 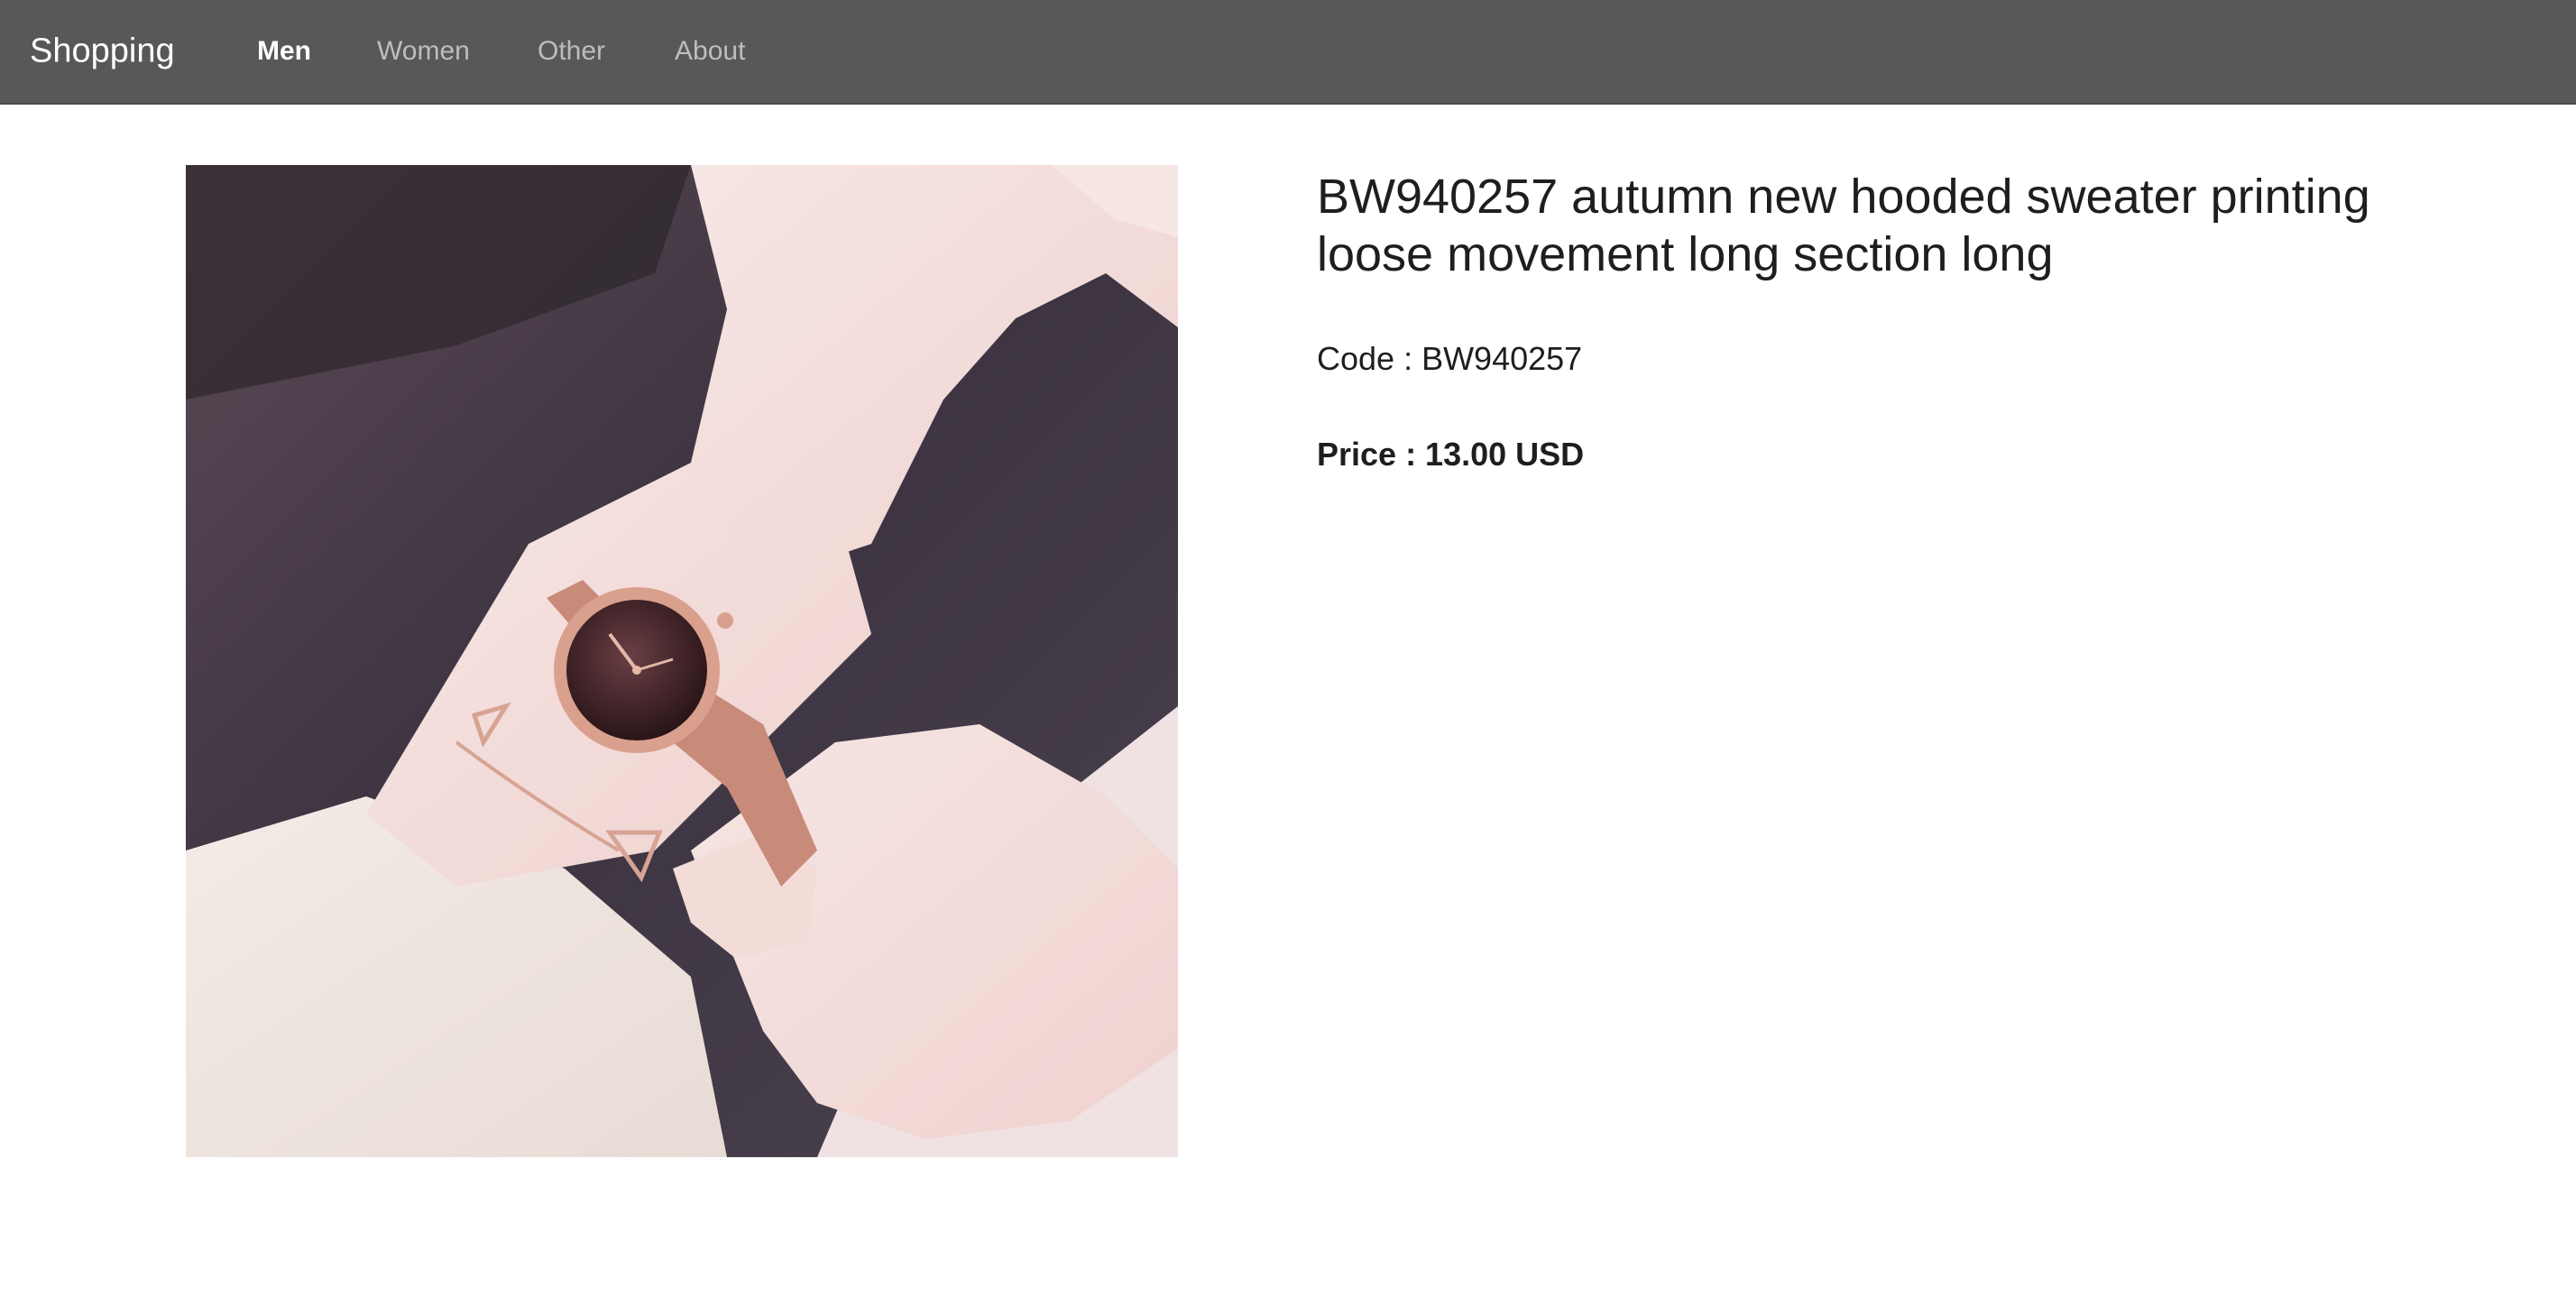 I want to click on product-code: Code : BW940257, so click(x=1450, y=359).